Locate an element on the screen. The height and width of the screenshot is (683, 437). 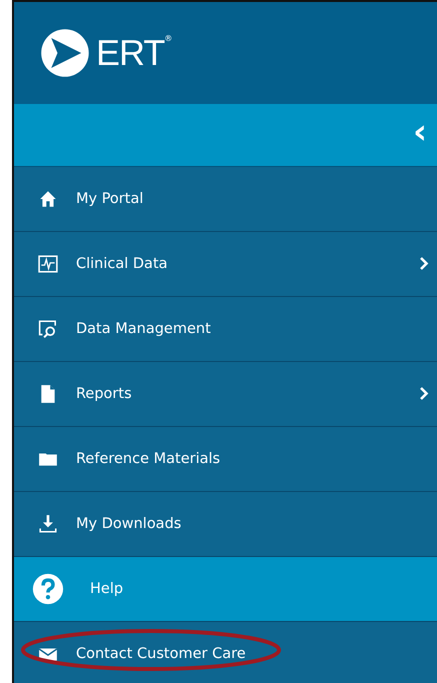
menu-item: Reference Materials is located at coordinates (225, 459).